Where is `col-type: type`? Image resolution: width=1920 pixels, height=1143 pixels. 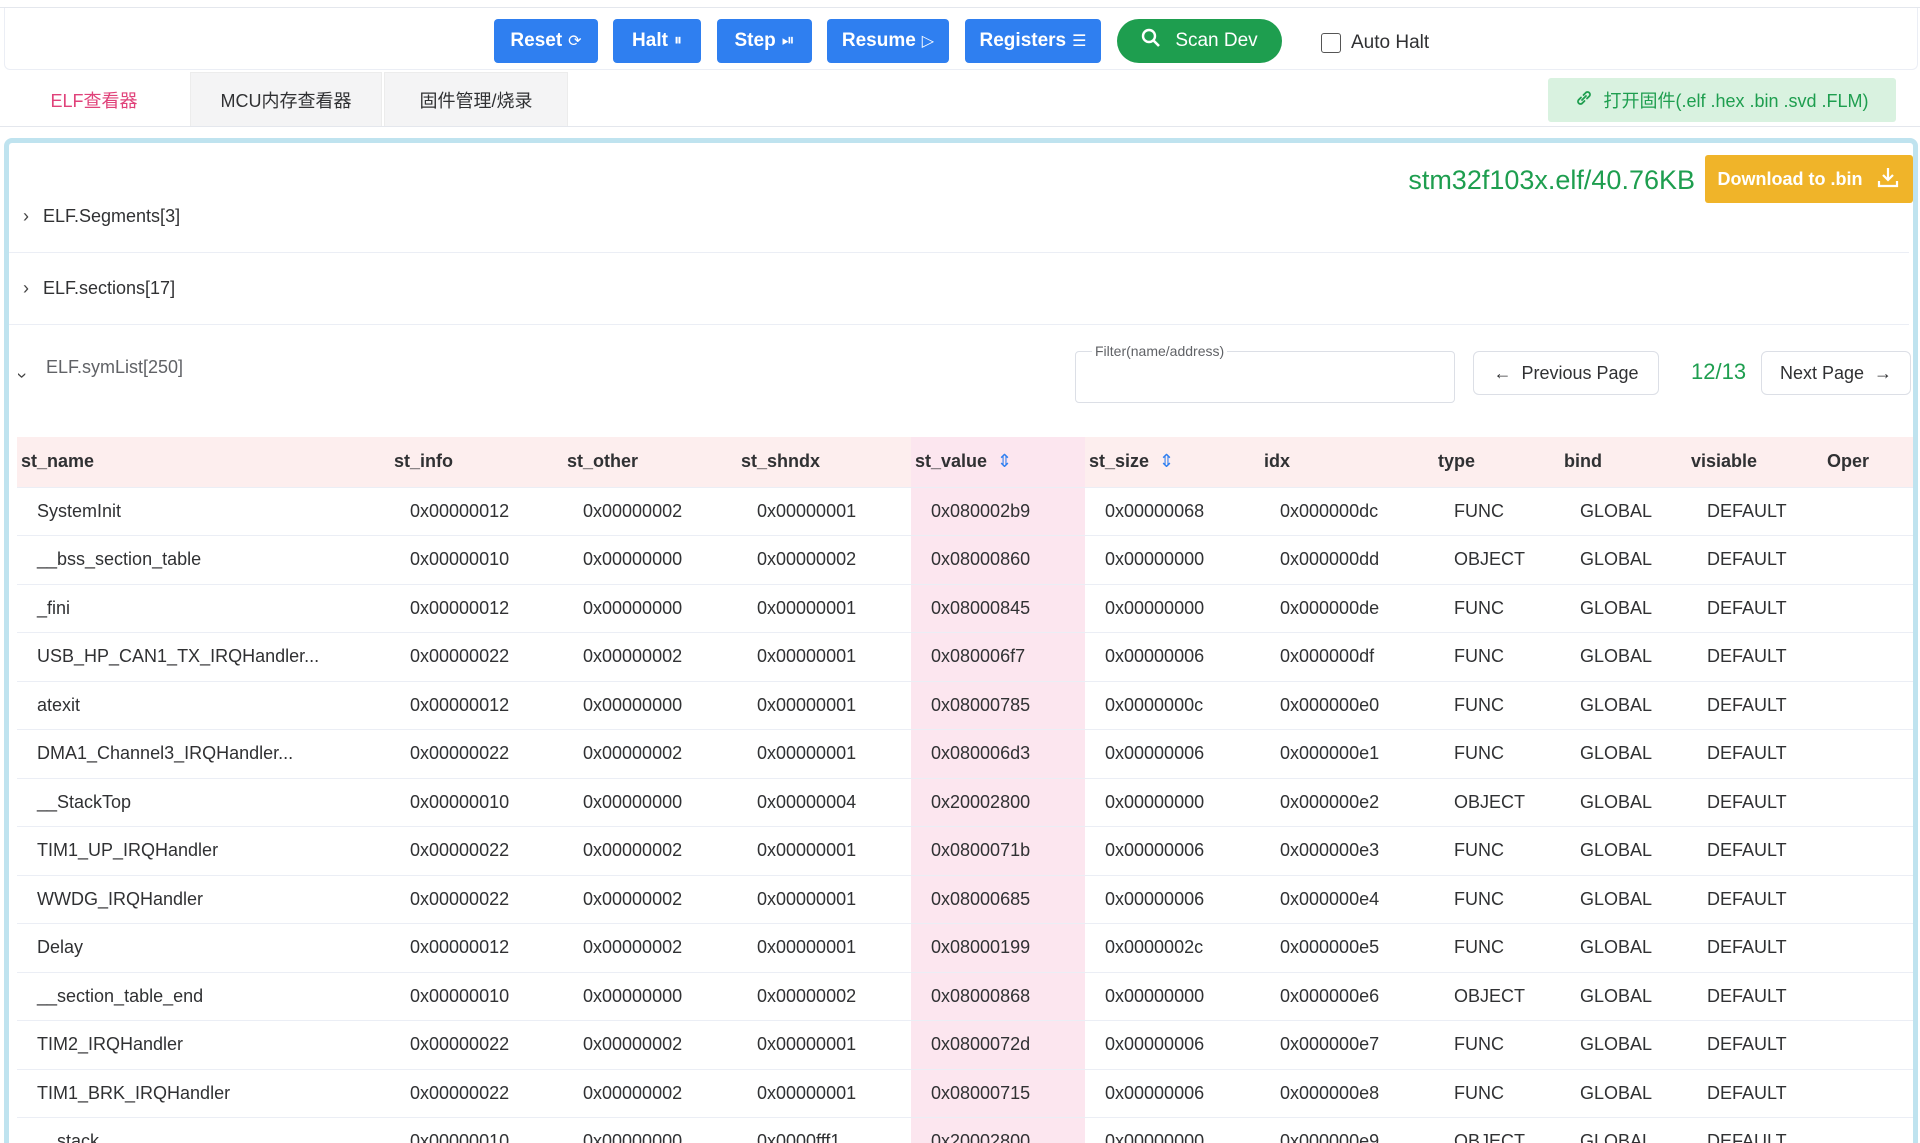
col-type: type is located at coordinates (1497, 462).